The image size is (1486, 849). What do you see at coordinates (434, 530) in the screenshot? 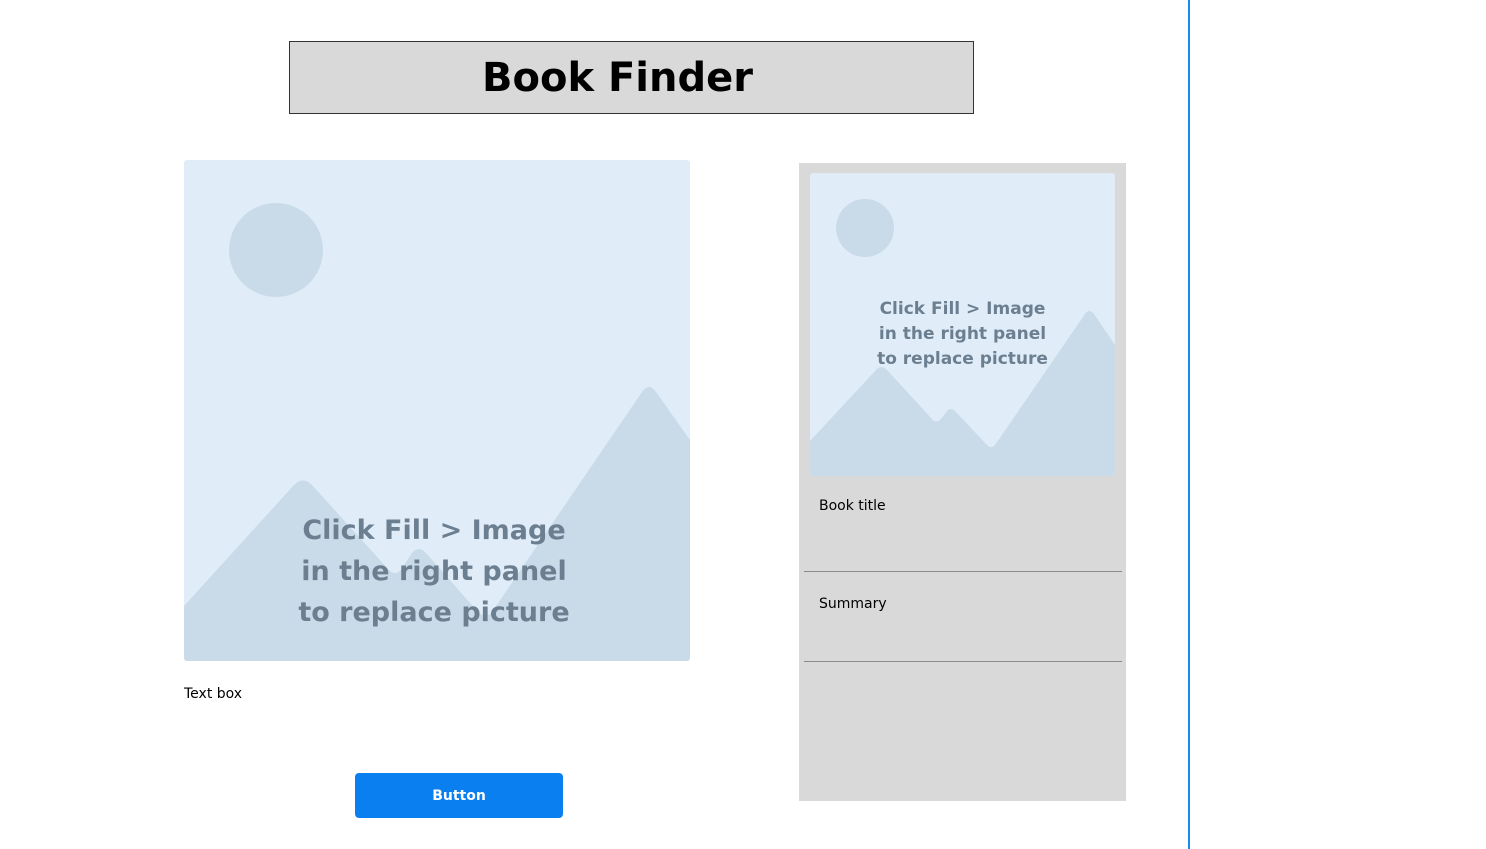
I see `main-image-hint-line: Click Fill > Image` at bounding box center [434, 530].